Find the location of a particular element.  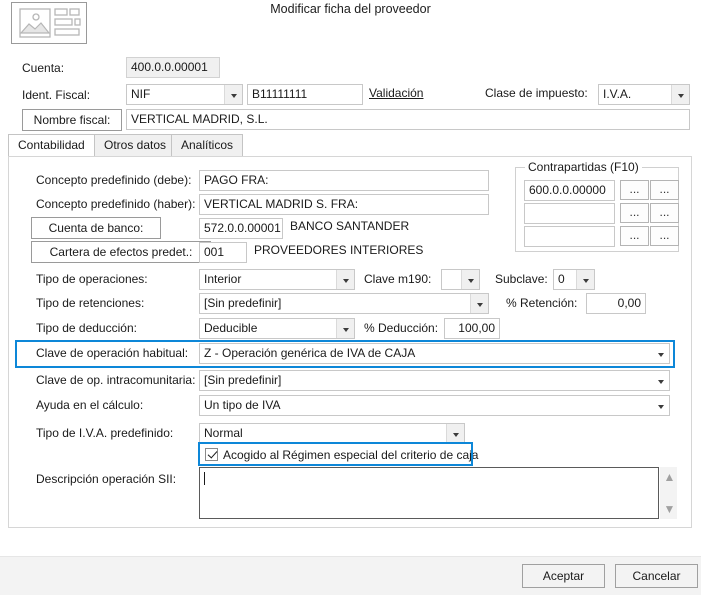

pct-deduccion-field: 100,00 is located at coordinates (472, 328).